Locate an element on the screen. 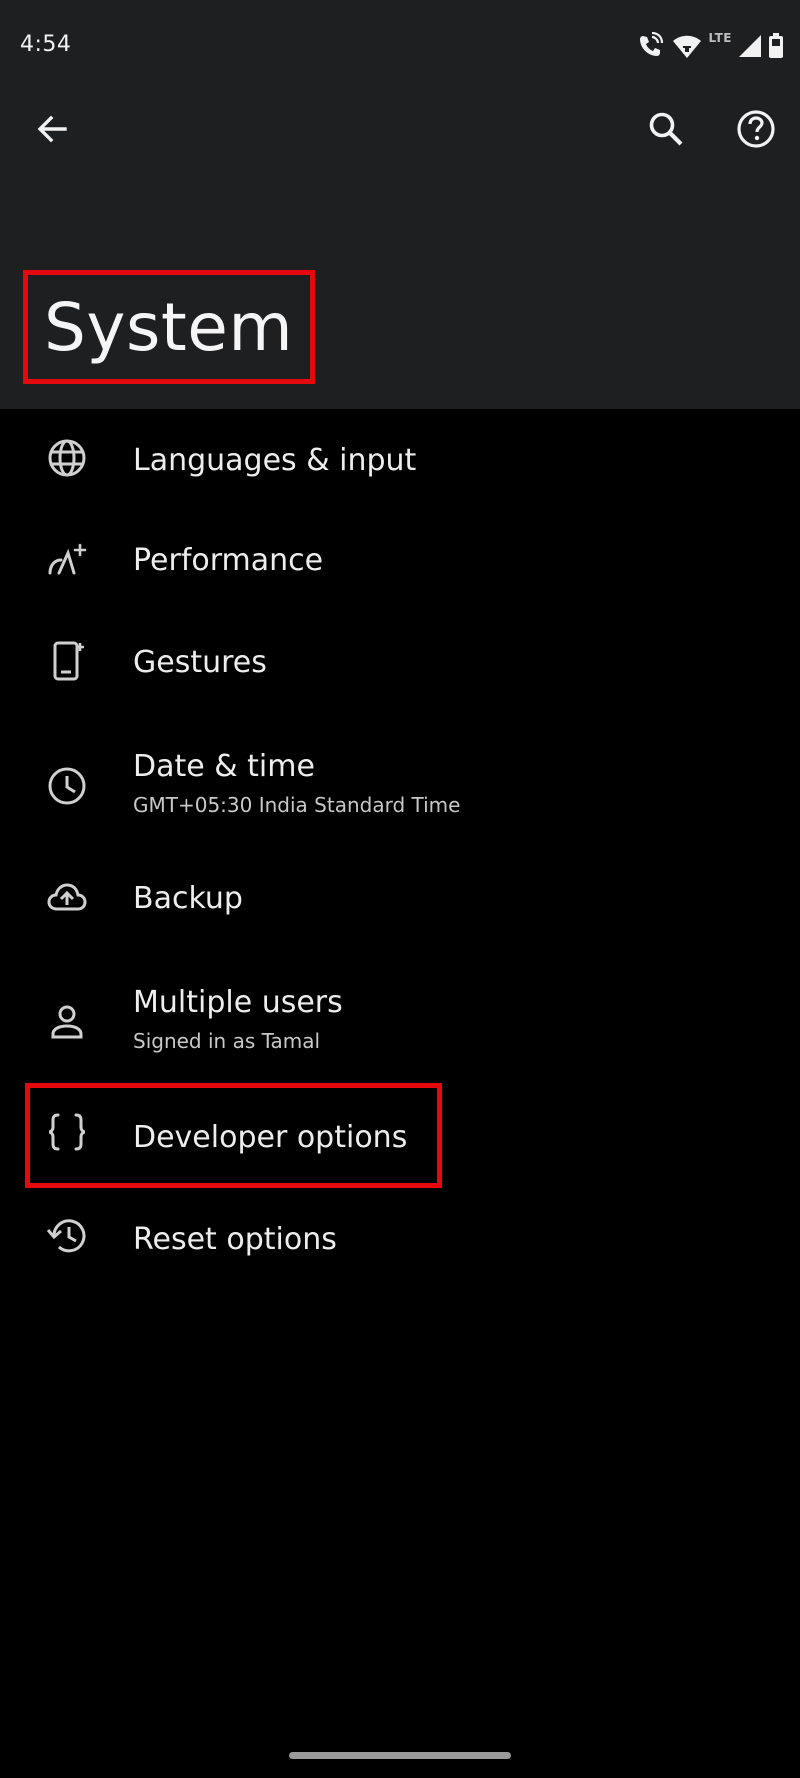 This screenshot has width=800, height=1778. wifi-icon is located at coordinates (687, 46).